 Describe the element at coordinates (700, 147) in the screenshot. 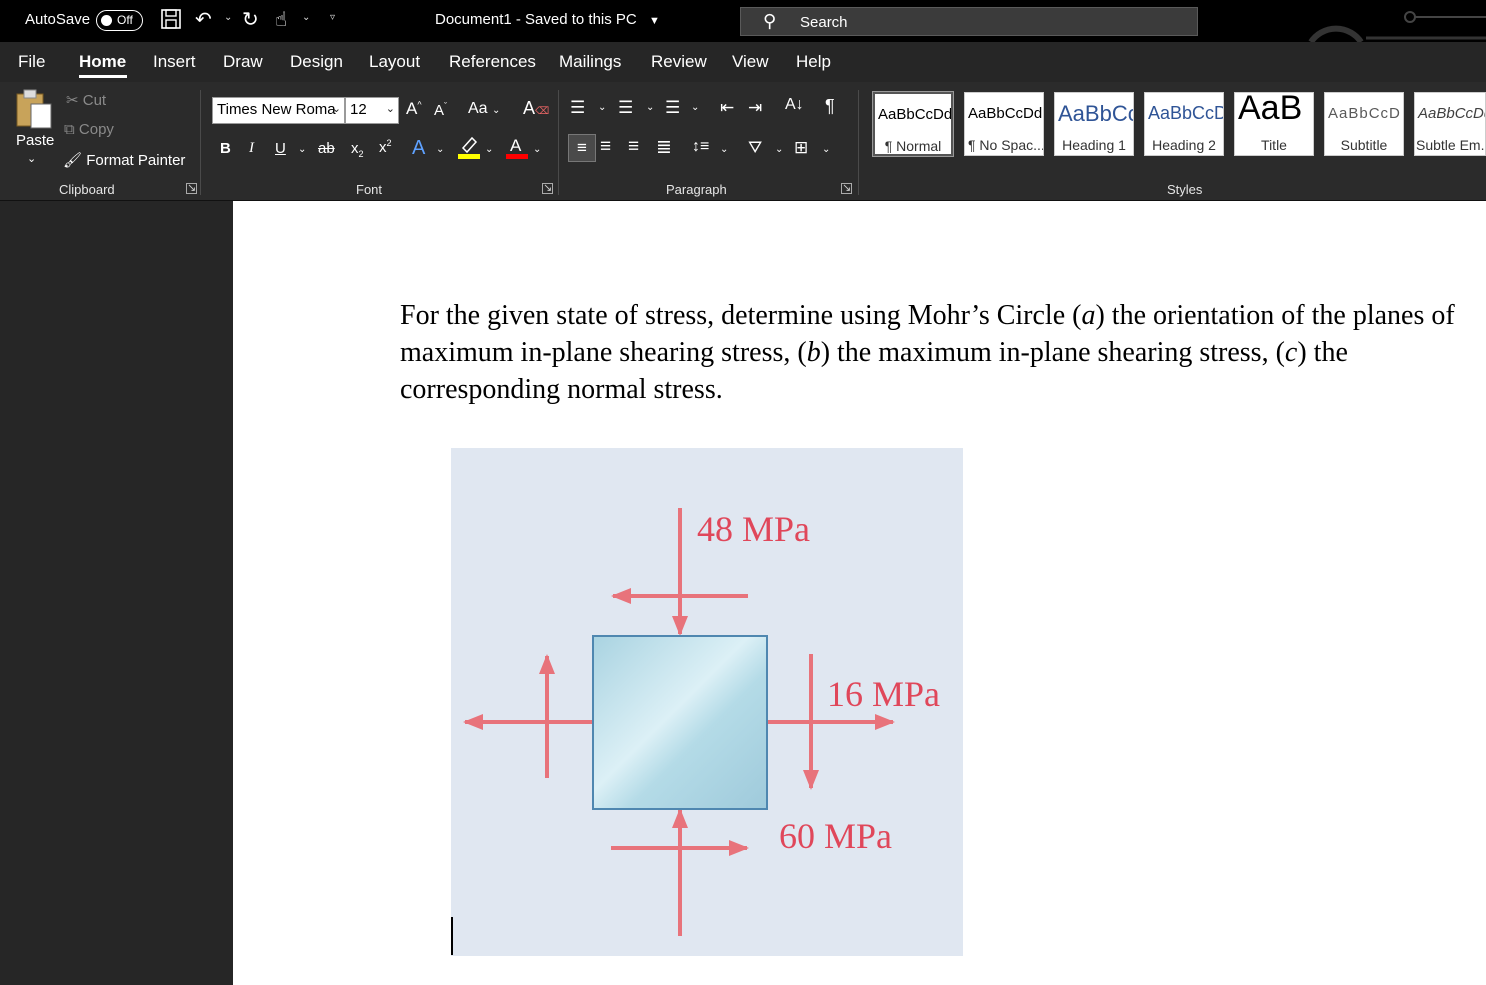

I see `line-spacing-icon: ↕≡` at that location.